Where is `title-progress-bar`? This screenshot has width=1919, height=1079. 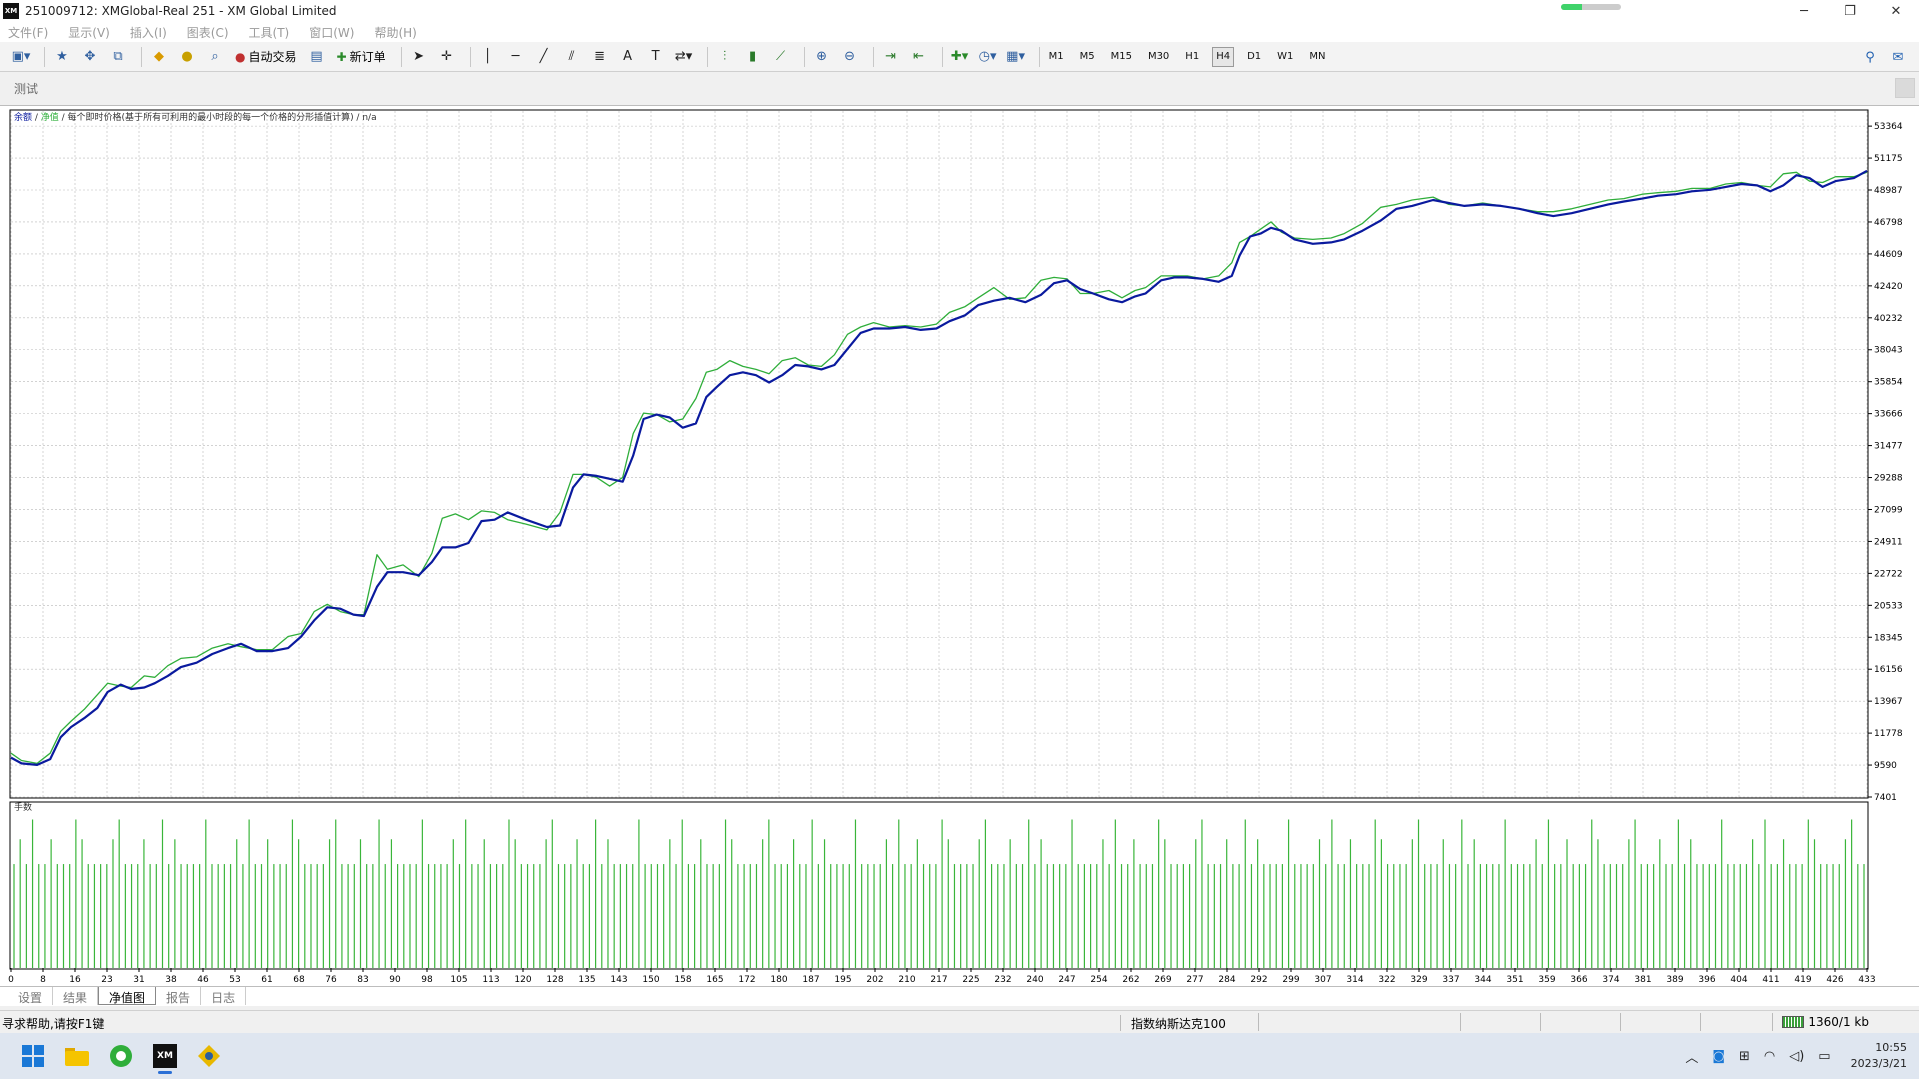 title-progress-bar is located at coordinates (1591, 7).